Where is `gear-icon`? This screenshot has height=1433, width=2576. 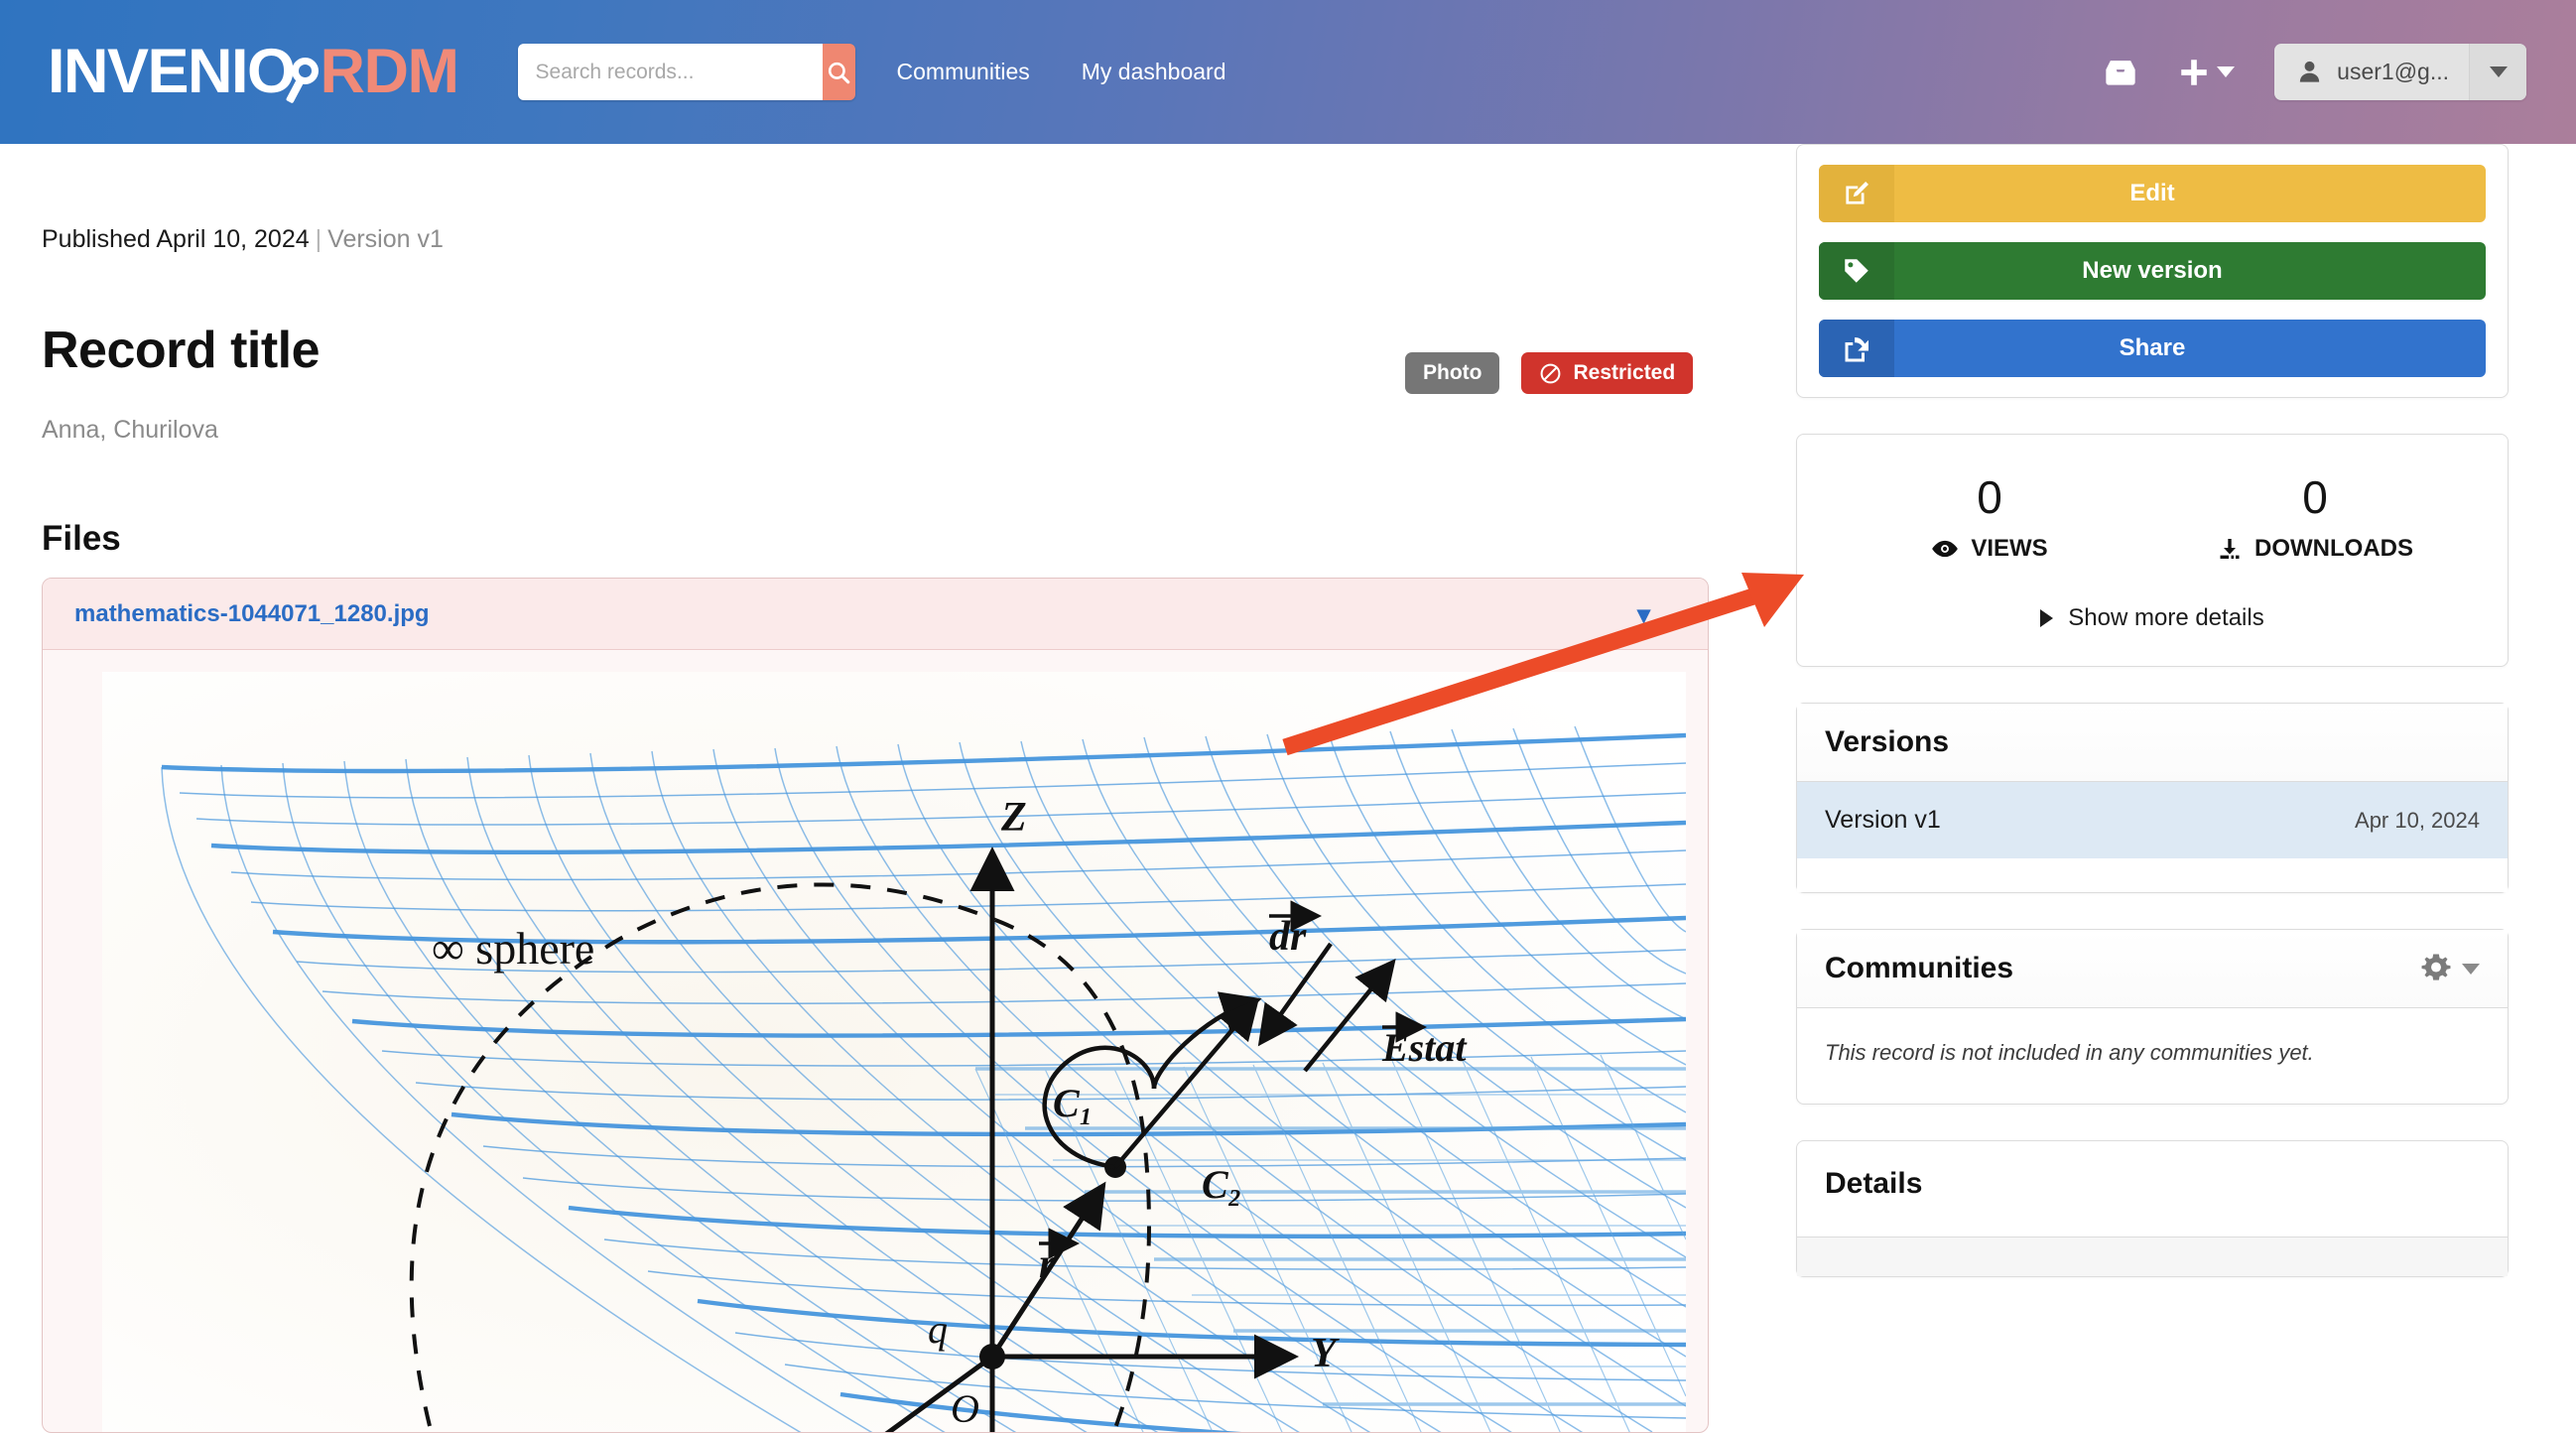 gear-icon is located at coordinates (2436, 967).